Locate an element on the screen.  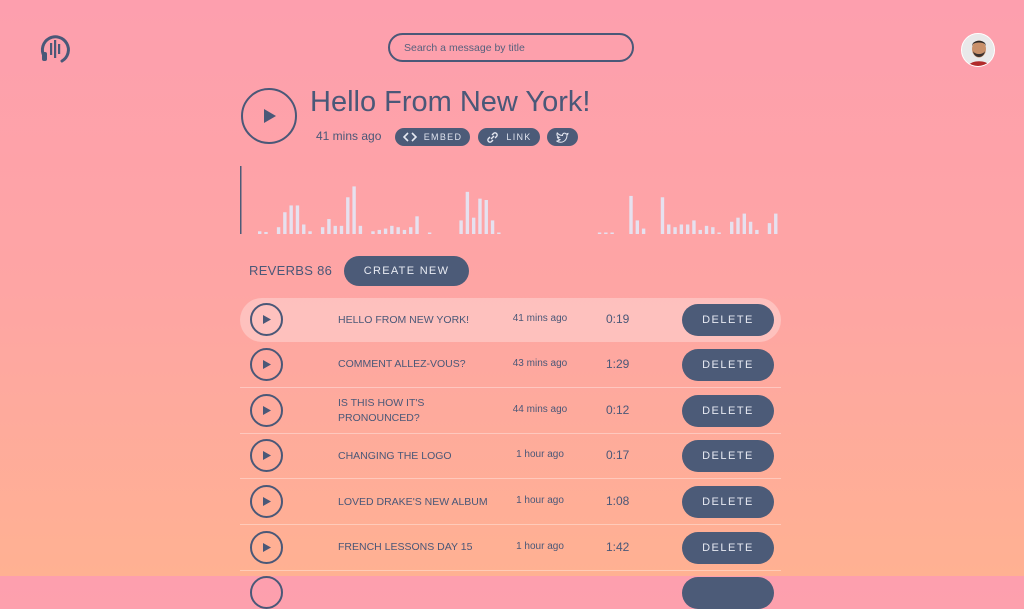
row-duration: 1:29 is located at coordinates (618, 363).